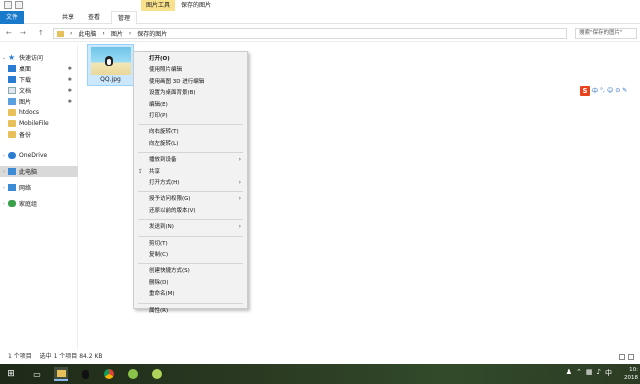 The width and height of the screenshot is (640, 384). Describe the element at coordinates (25, 80) in the screenshot. I see `nav-item-label: 下载` at that location.